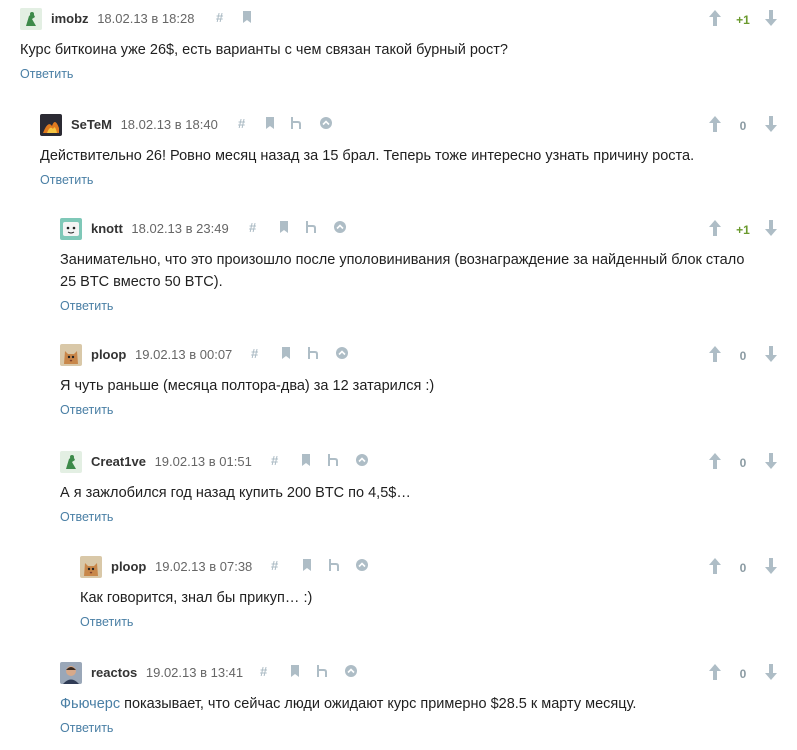 The image size is (797, 750). Describe the element at coordinates (114, 672) in the screenshot. I see `username: reactos` at that location.